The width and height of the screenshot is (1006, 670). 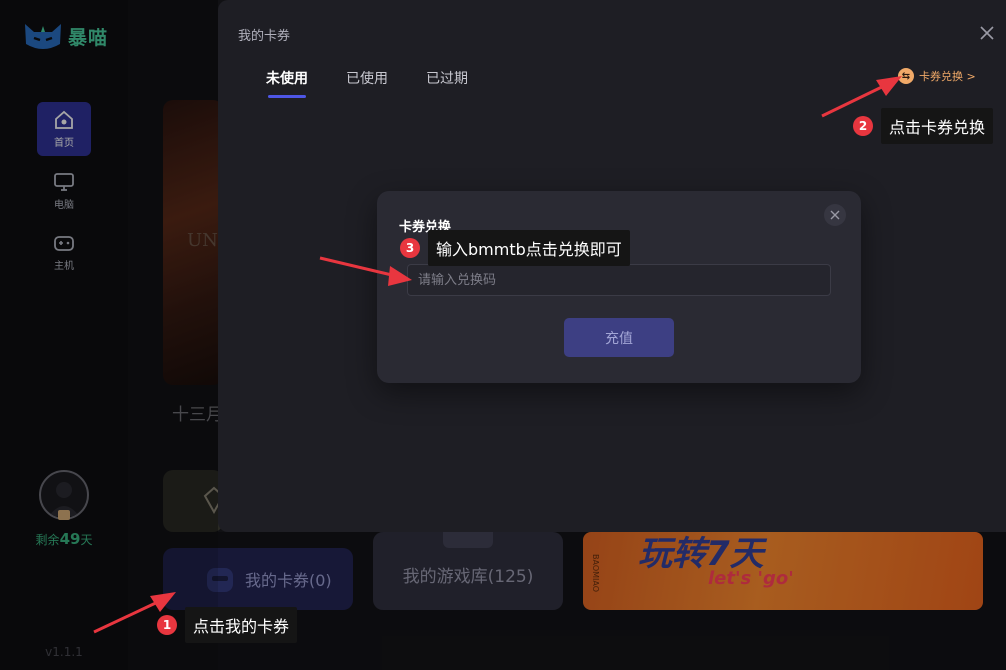 I want to click on tab-unused: 未使用, so click(x=287, y=83).